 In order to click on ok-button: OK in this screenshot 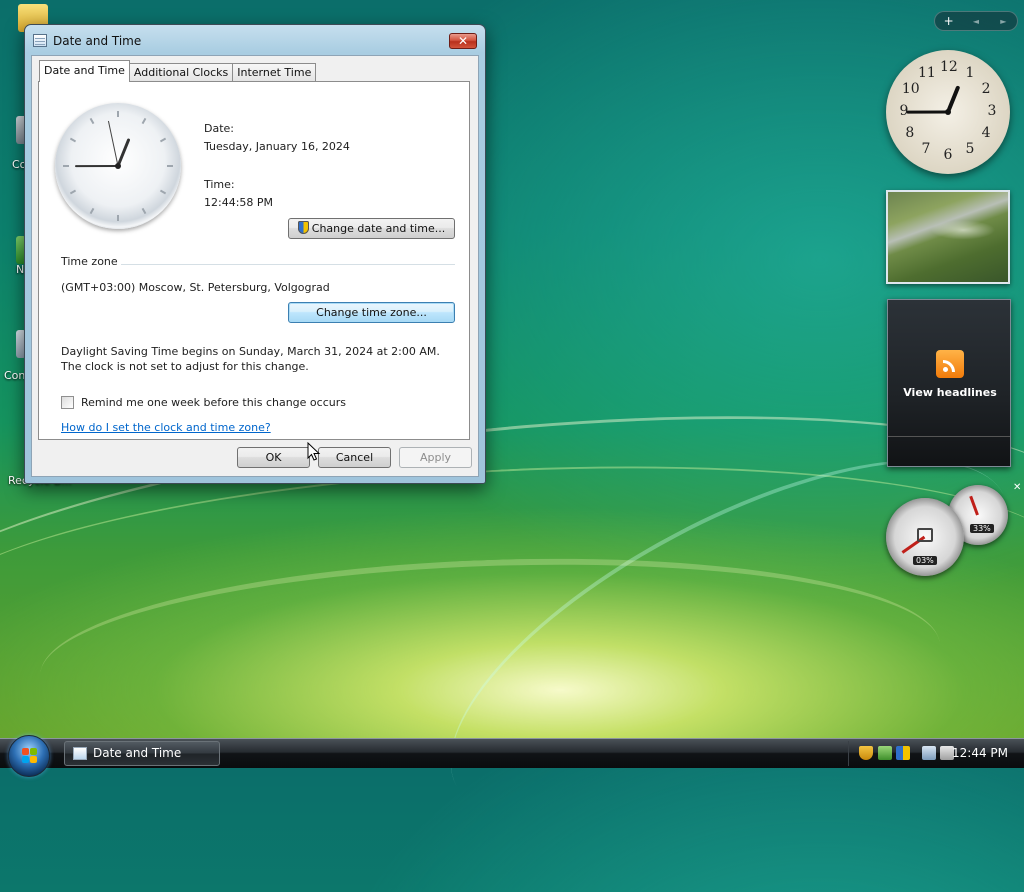, I will do `click(273, 457)`.